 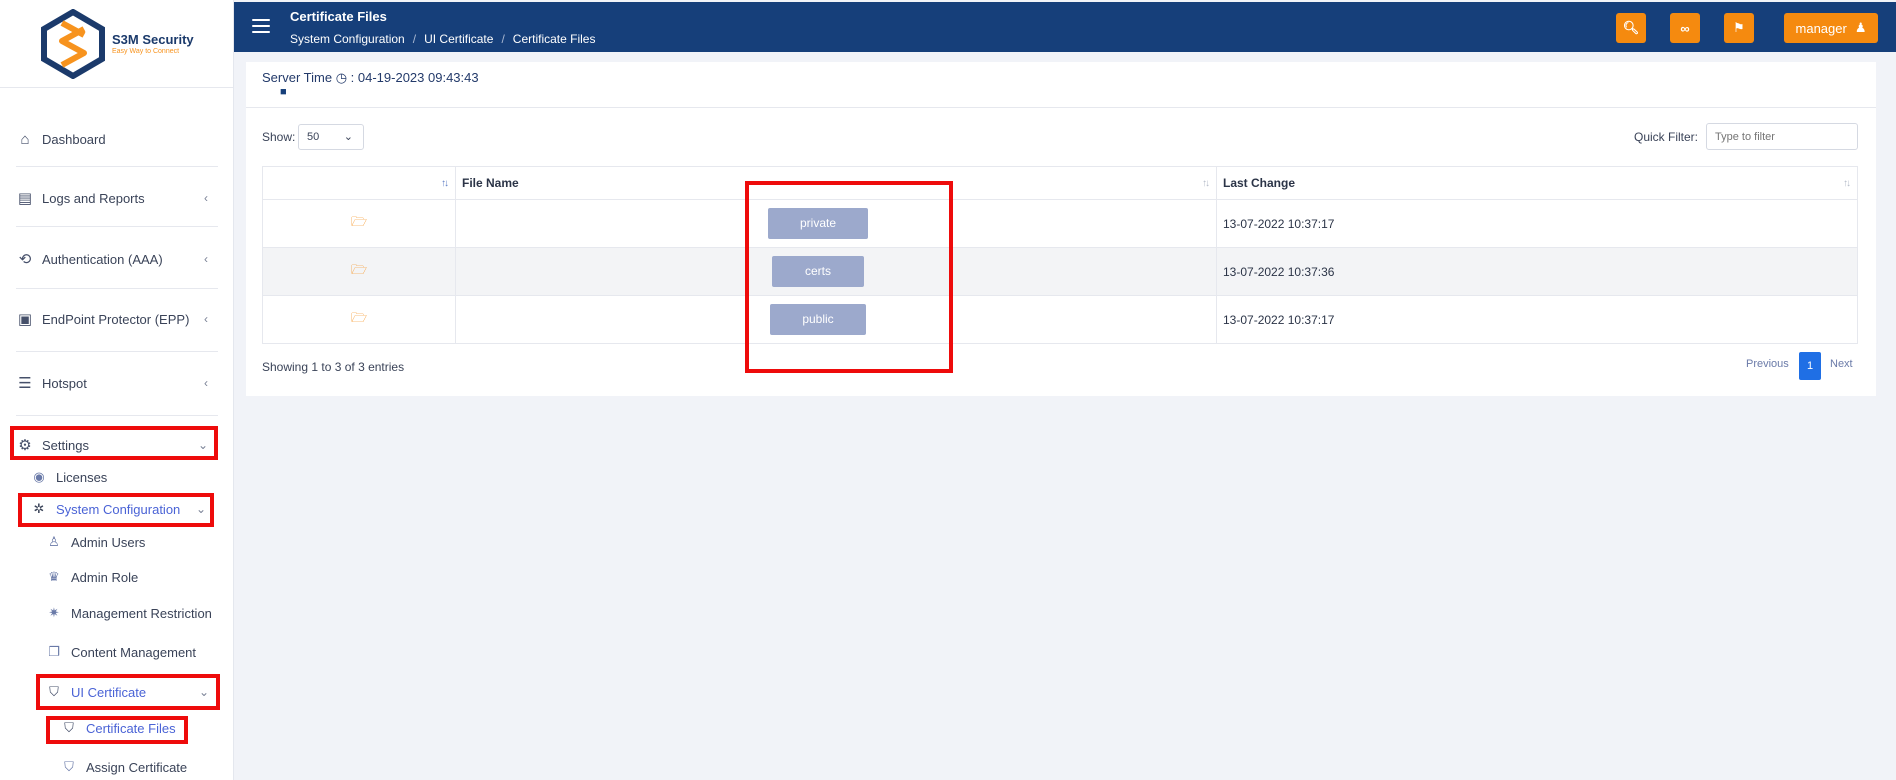 I want to click on brand-logo-icon, so click(x=73, y=43).